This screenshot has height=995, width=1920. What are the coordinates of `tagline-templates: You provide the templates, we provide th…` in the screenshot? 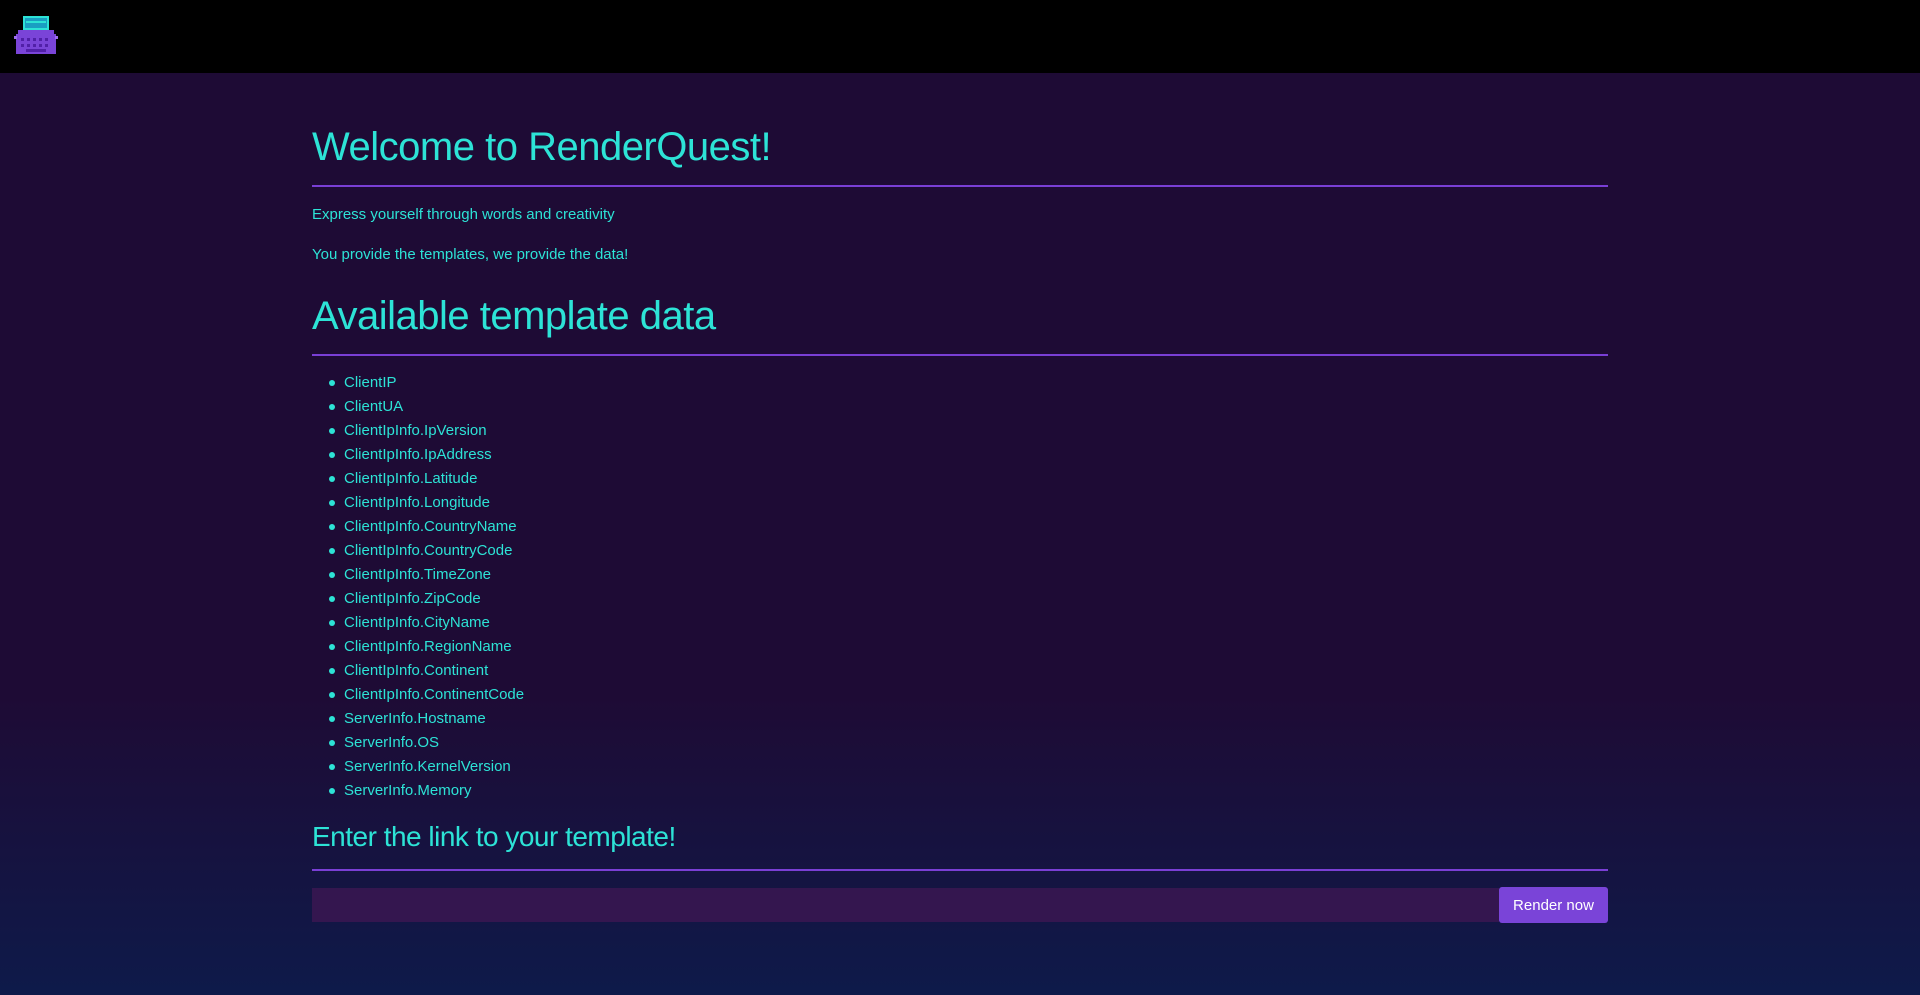 It's located at (470, 254).